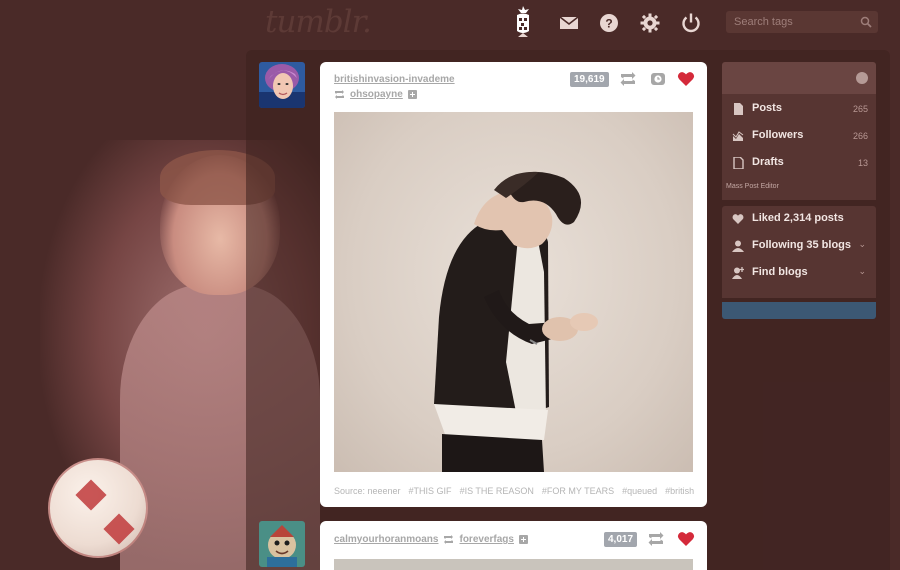  What do you see at coordinates (799, 163) in the screenshot?
I see `sidebar-item-drafts: Drafts 13` at bounding box center [799, 163].